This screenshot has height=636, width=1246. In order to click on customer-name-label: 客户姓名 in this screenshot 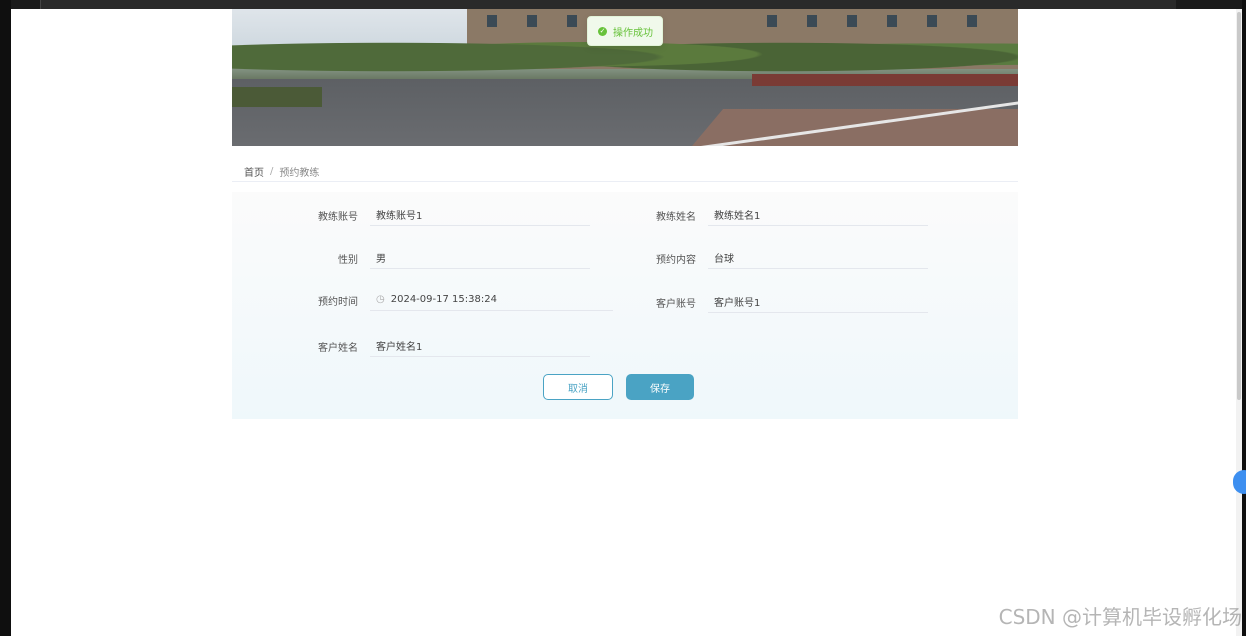, I will do `click(338, 348)`.